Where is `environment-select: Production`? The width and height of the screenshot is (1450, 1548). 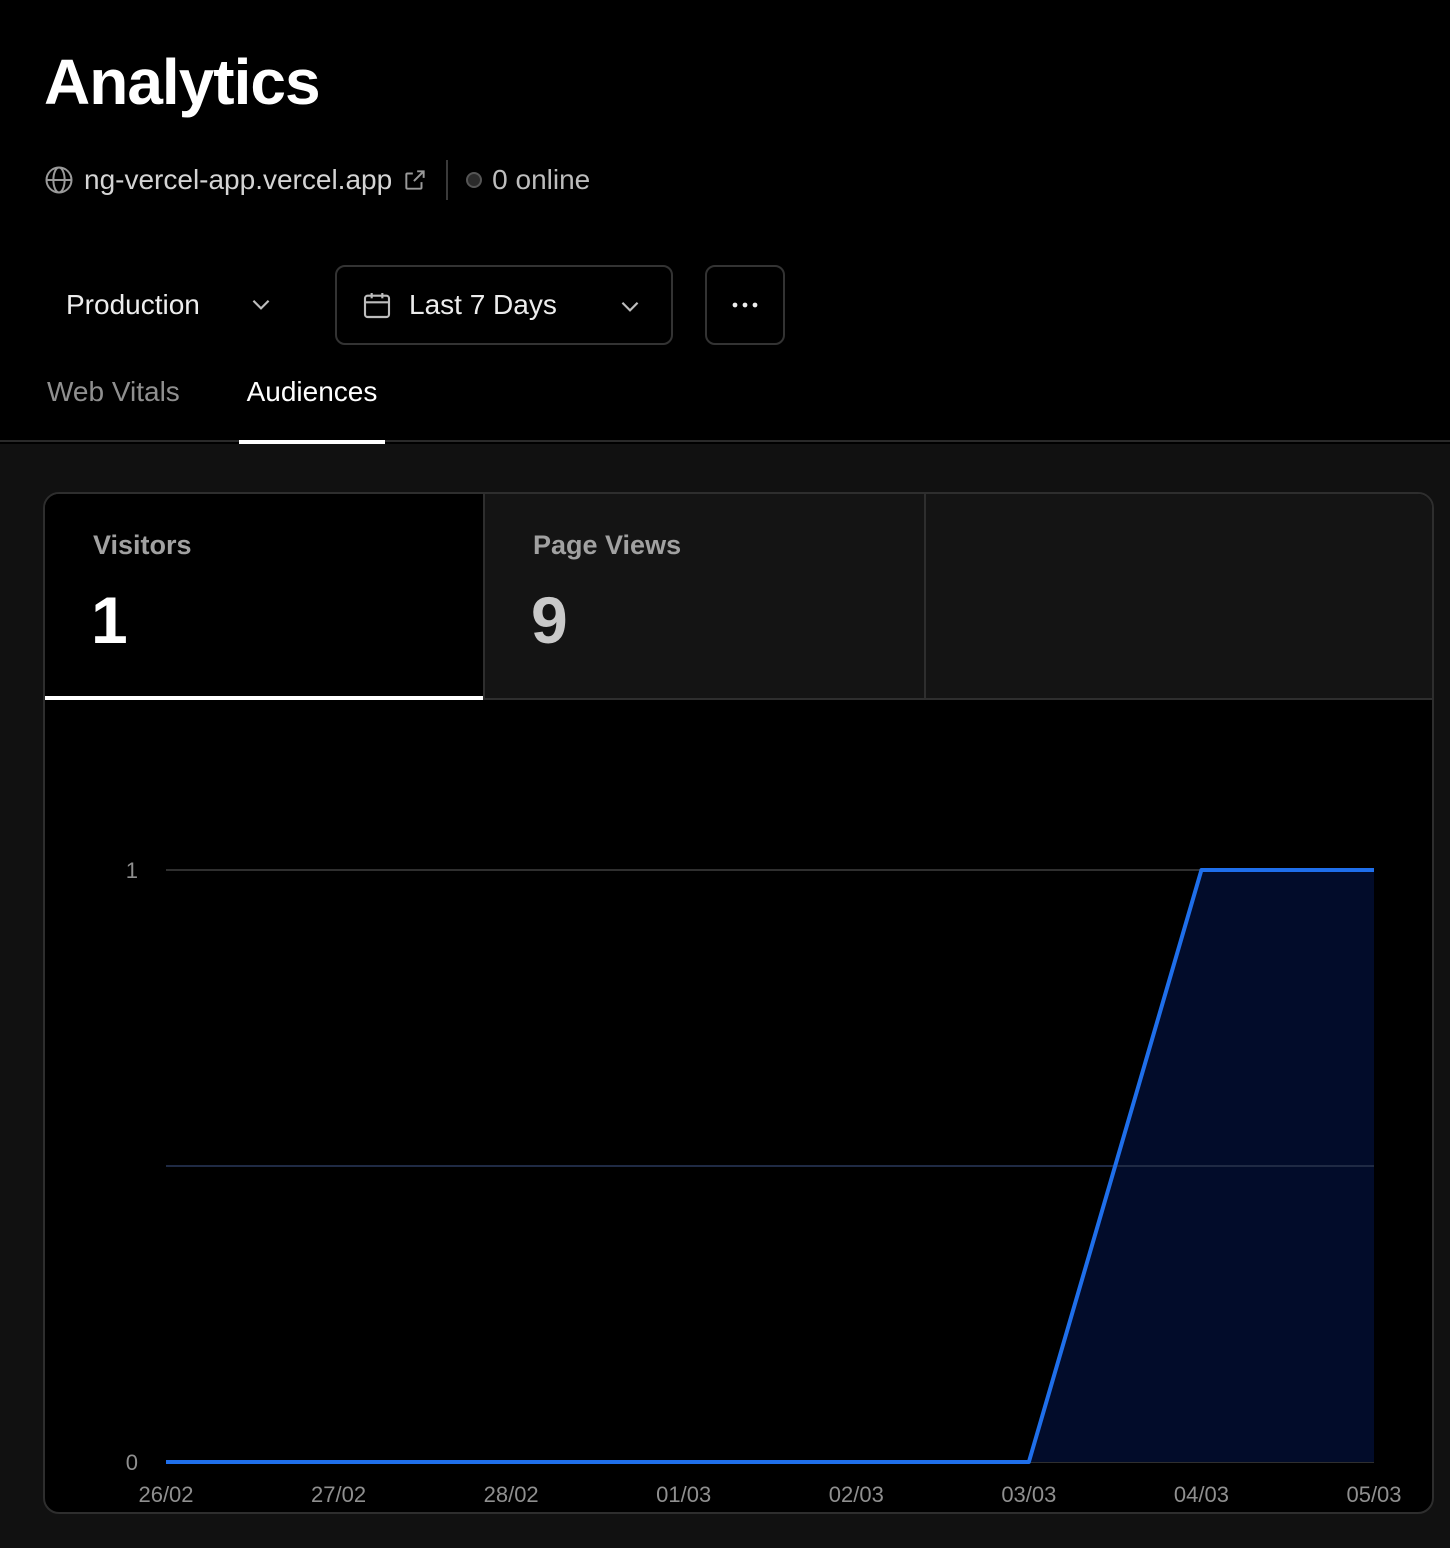 environment-select: Production is located at coordinates (169, 305).